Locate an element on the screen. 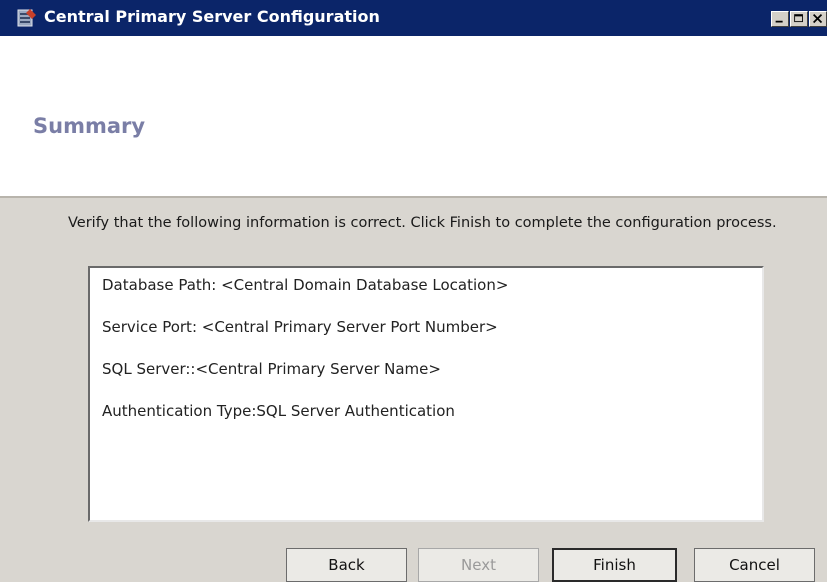 The width and height of the screenshot is (827, 582). cancel-button: Cancel is located at coordinates (754, 565).